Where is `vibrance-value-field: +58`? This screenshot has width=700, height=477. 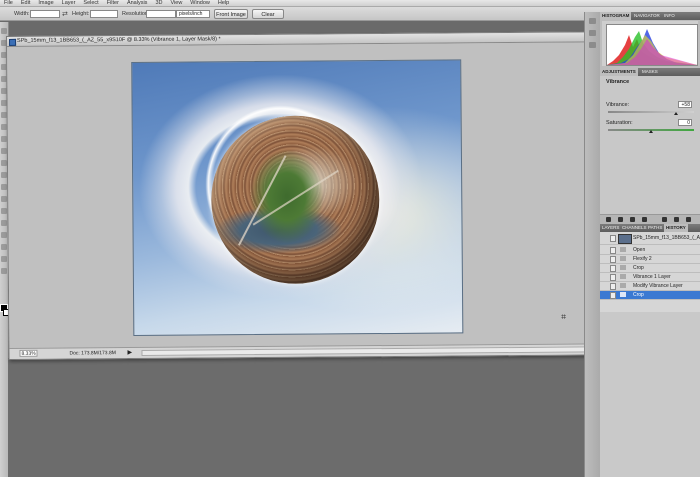
vibrance-value-field: +58 is located at coordinates (685, 104).